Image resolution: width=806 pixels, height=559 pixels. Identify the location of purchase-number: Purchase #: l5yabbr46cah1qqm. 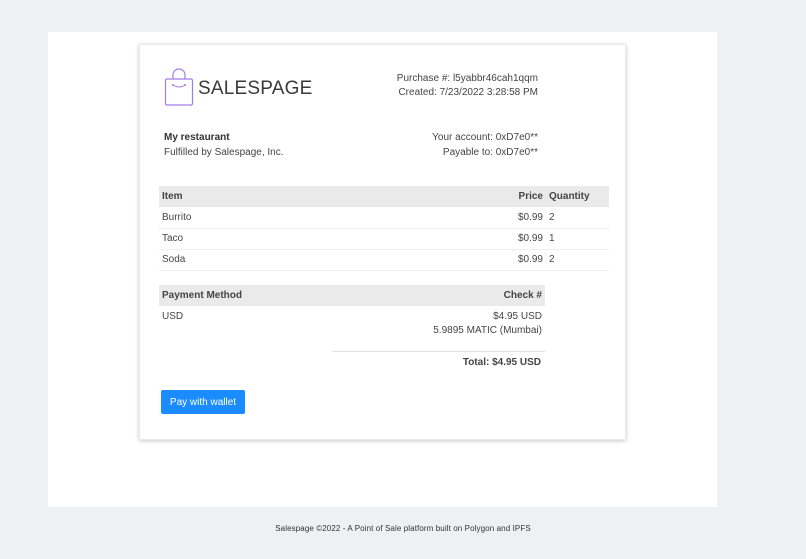
(467, 78).